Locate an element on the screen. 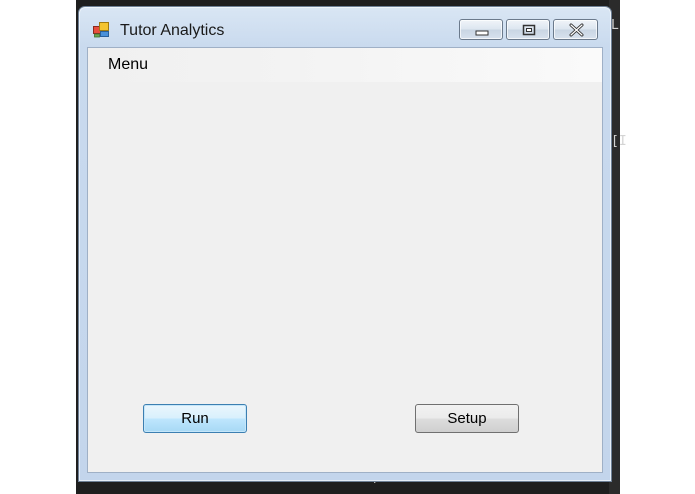 This screenshot has height=494, width=695. code-fragment: L is located at coordinates (615, 25).